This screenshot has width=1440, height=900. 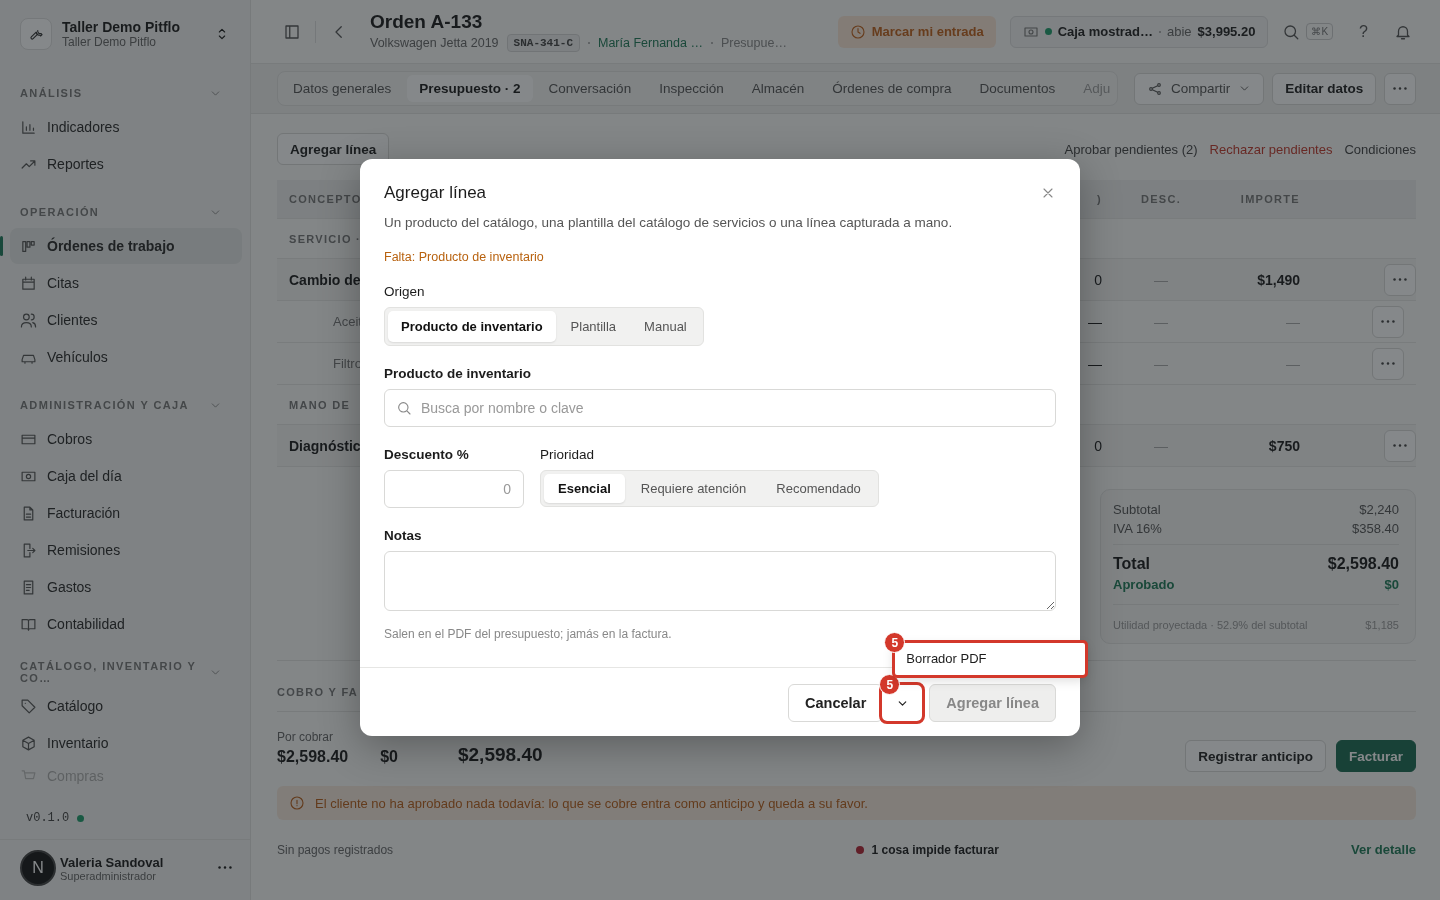 What do you see at coordinates (48, 818) in the screenshot?
I see `version-label: v0.1.0` at bounding box center [48, 818].